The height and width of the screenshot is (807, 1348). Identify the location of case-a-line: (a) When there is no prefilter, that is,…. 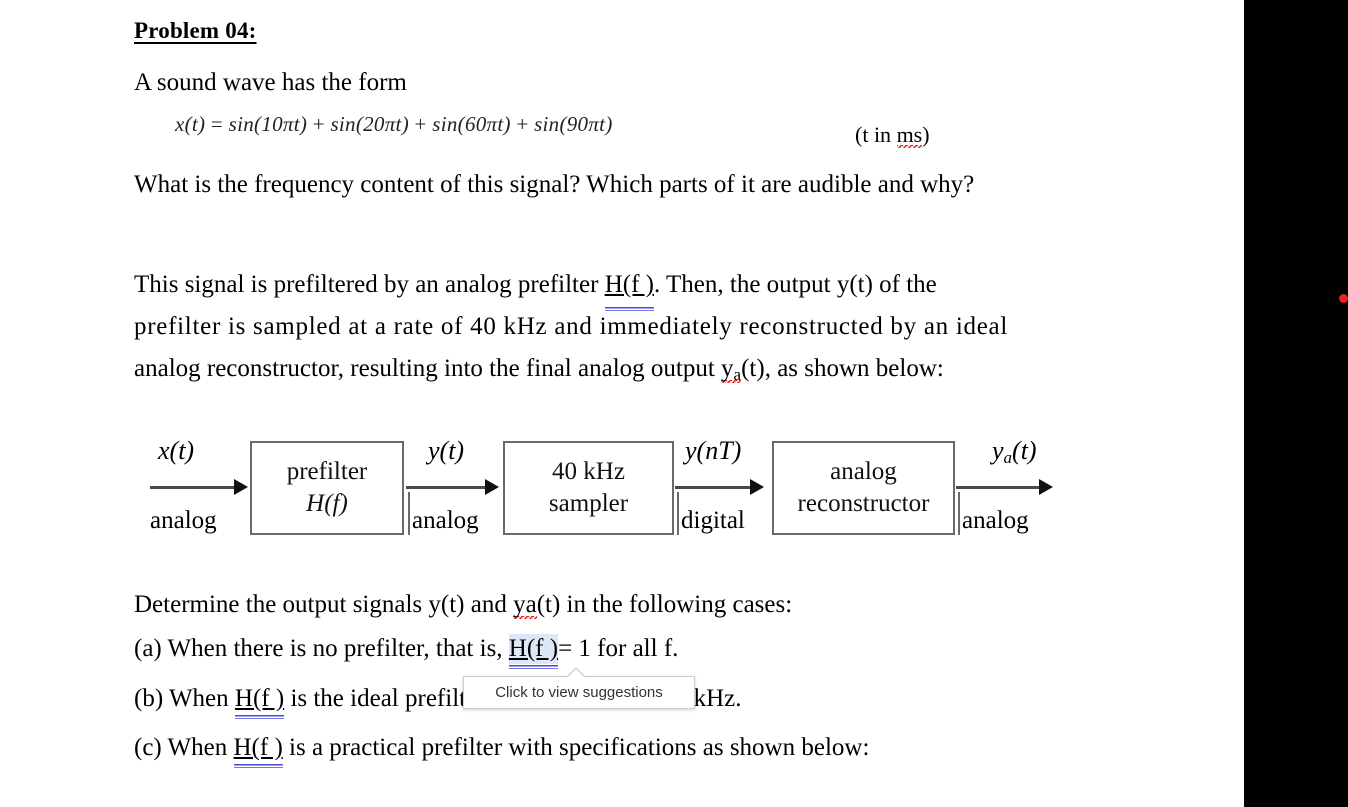
(406, 652).